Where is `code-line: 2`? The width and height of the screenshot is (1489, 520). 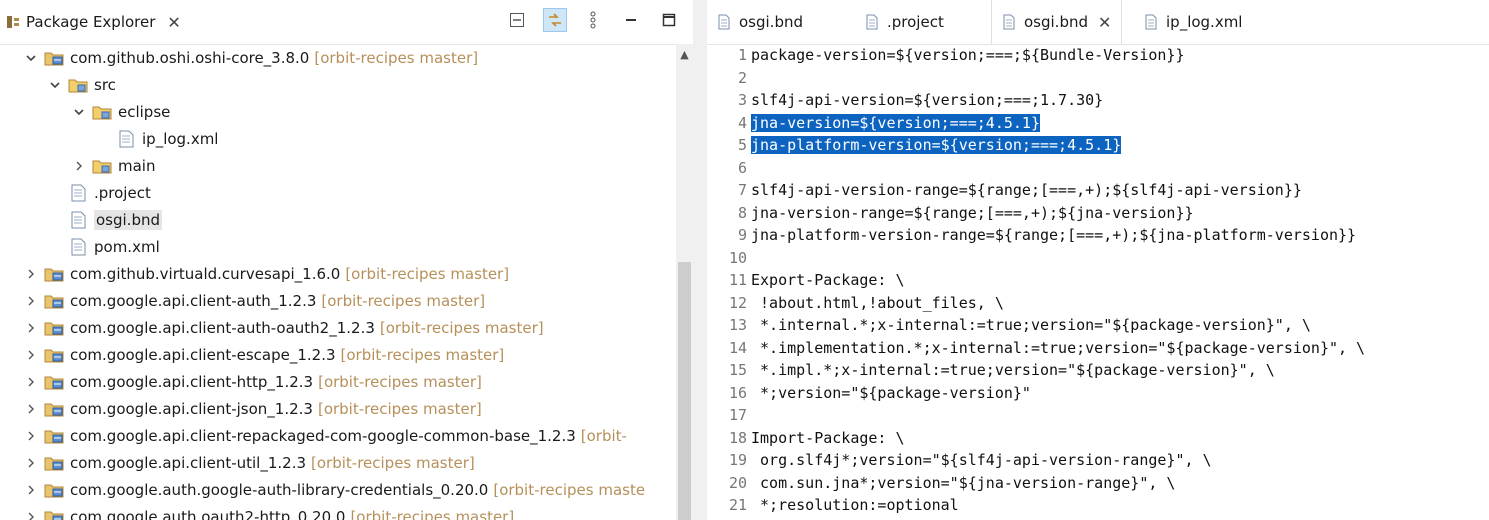
code-line: 2 is located at coordinates (729, 78).